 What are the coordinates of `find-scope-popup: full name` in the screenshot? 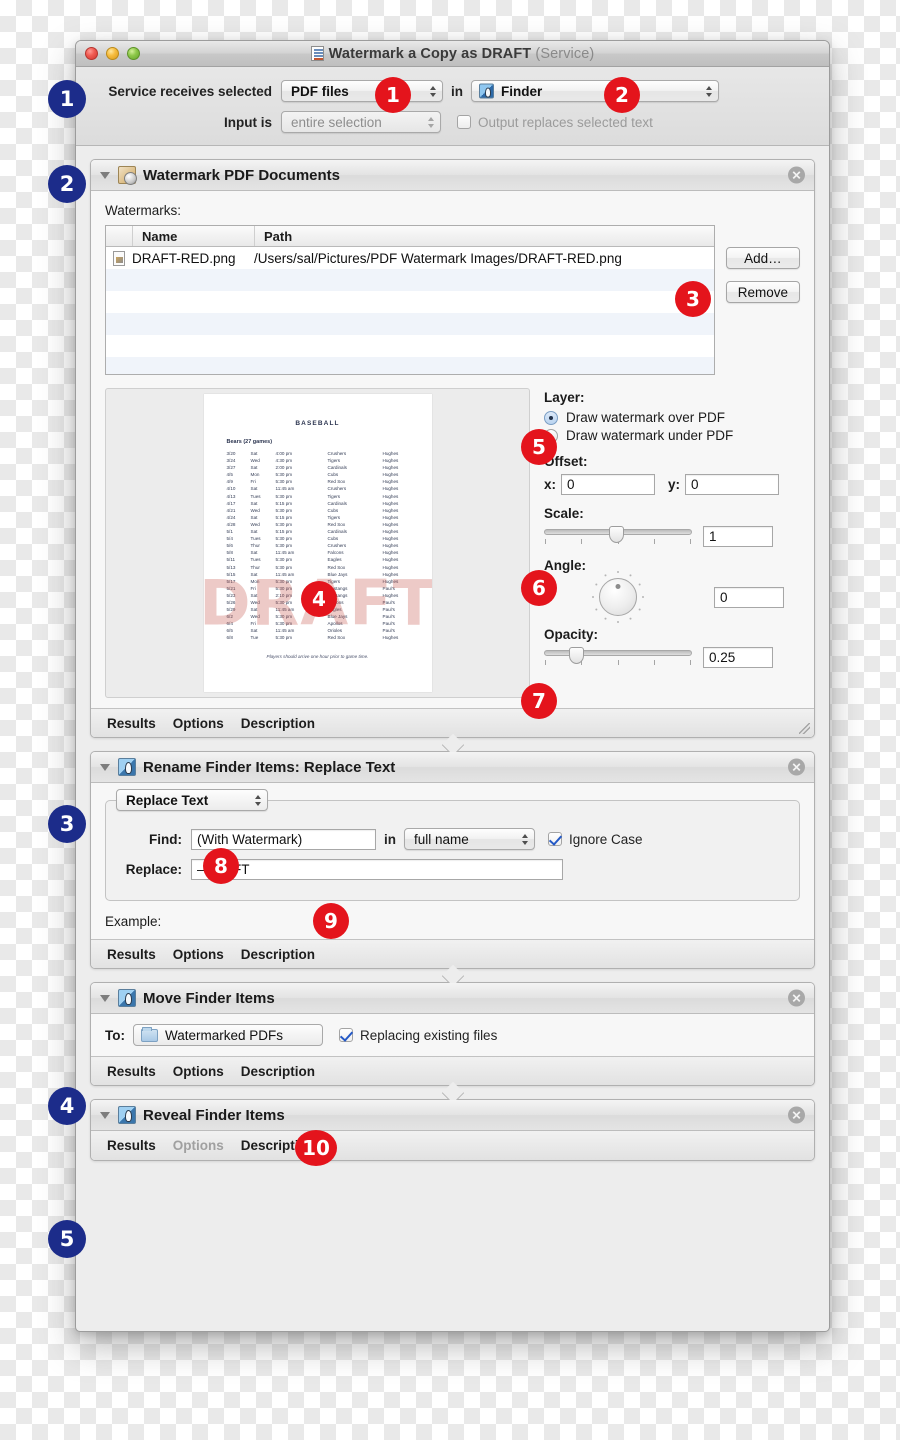 It's located at (469, 839).